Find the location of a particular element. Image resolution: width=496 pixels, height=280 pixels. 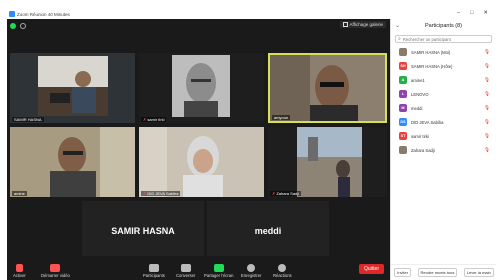

panel-title: Participants (8) is located at coordinates (443, 26).